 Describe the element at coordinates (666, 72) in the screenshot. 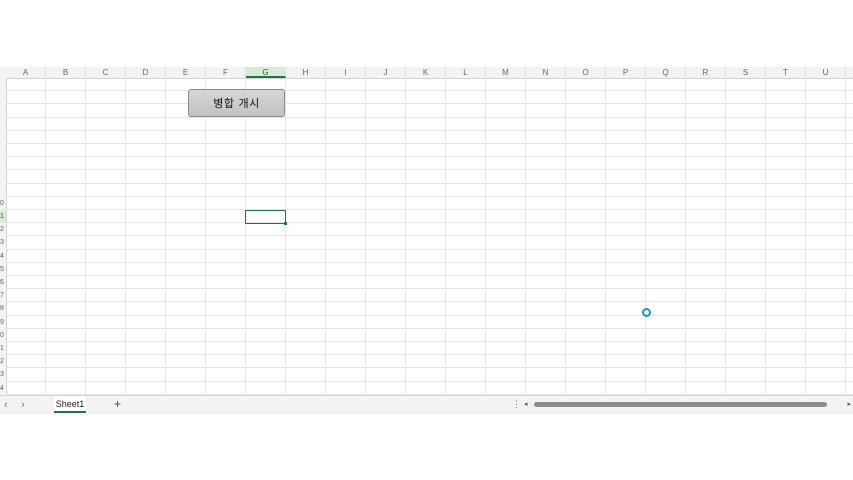

I see `column-header-q: Q` at that location.